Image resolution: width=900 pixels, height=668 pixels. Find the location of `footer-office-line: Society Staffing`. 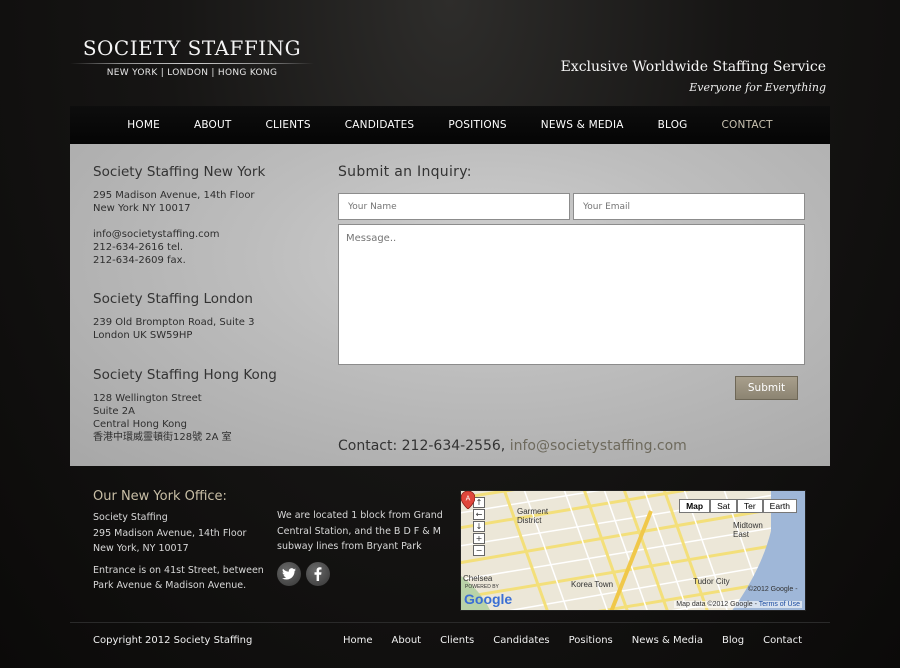

footer-office-line: Society Staffing is located at coordinates (130, 517).